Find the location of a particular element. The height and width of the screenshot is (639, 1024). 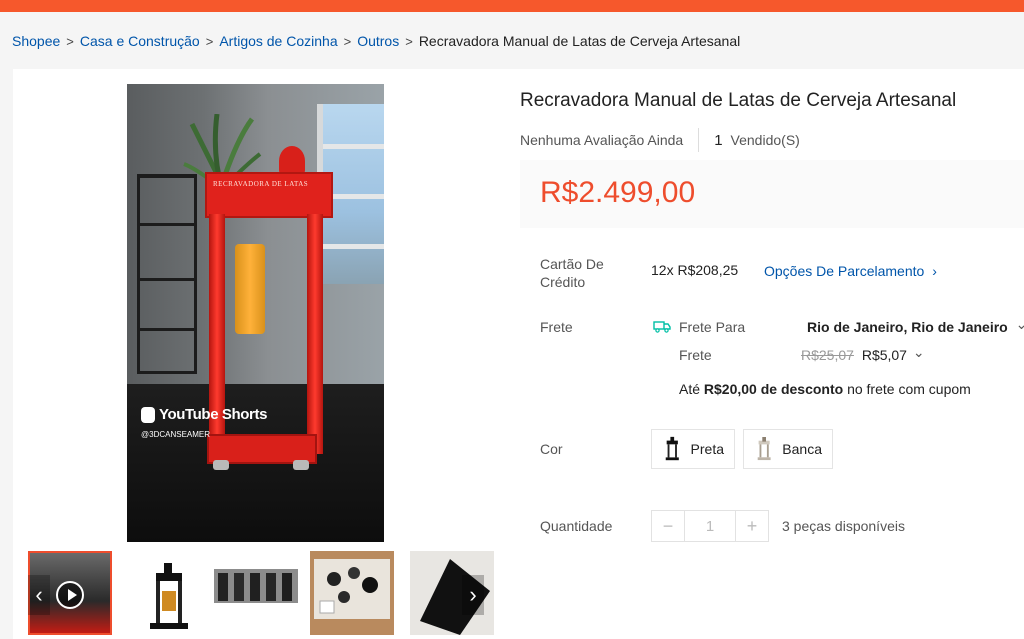

shipping-old-price: R$25,07 is located at coordinates (827, 355).